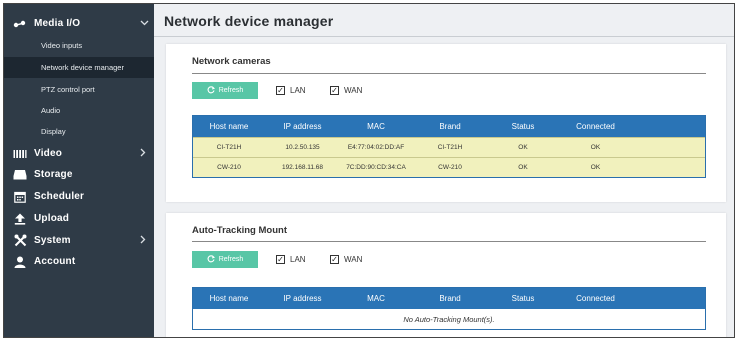 This screenshot has height=341, width=738. What do you see at coordinates (20, 241) in the screenshot?
I see `tools-icon` at bounding box center [20, 241].